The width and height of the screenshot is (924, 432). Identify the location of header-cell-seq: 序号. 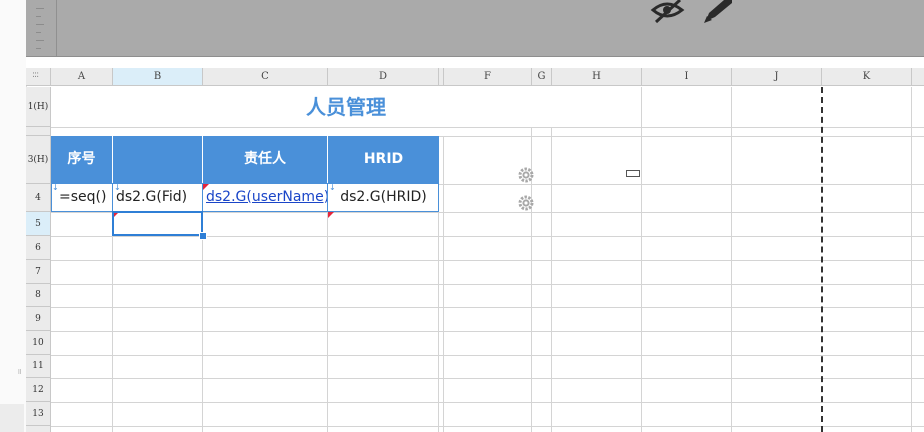
(82, 159).